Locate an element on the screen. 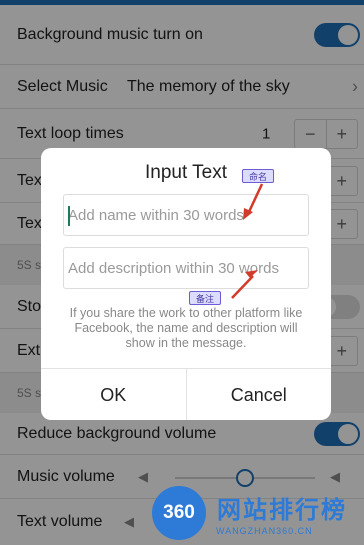 The height and width of the screenshot is (545, 364). watermark-badge: 360 is located at coordinates (179, 513).